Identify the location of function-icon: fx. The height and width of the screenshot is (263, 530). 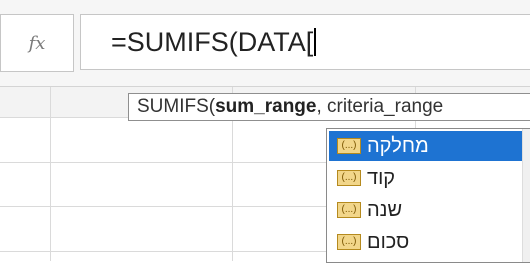
(37, 43).